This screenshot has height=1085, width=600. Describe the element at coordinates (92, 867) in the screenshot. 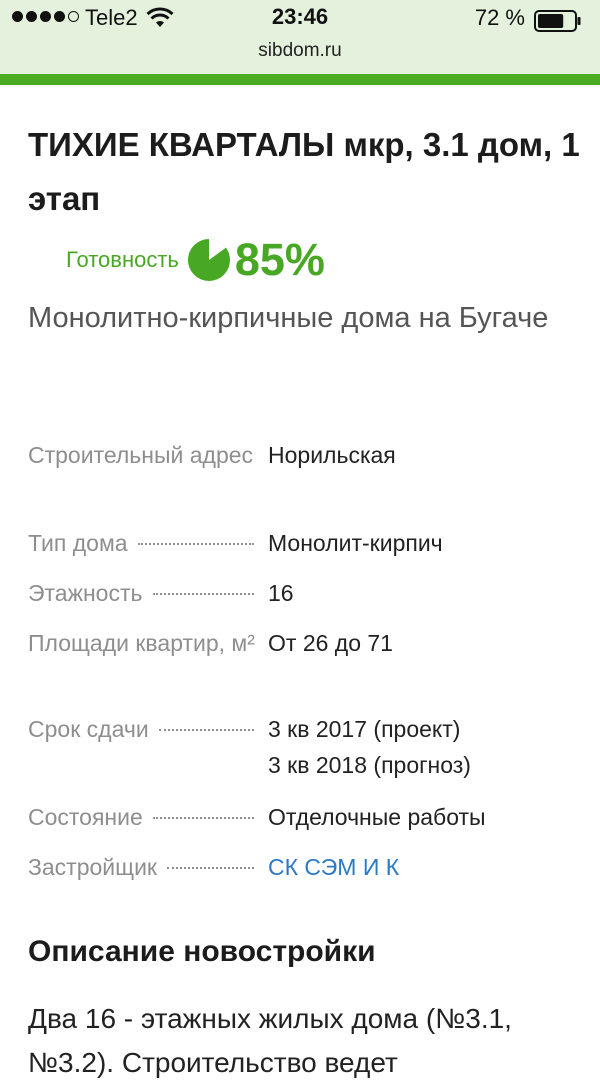

I see `property-label: Застройщик` at that location.